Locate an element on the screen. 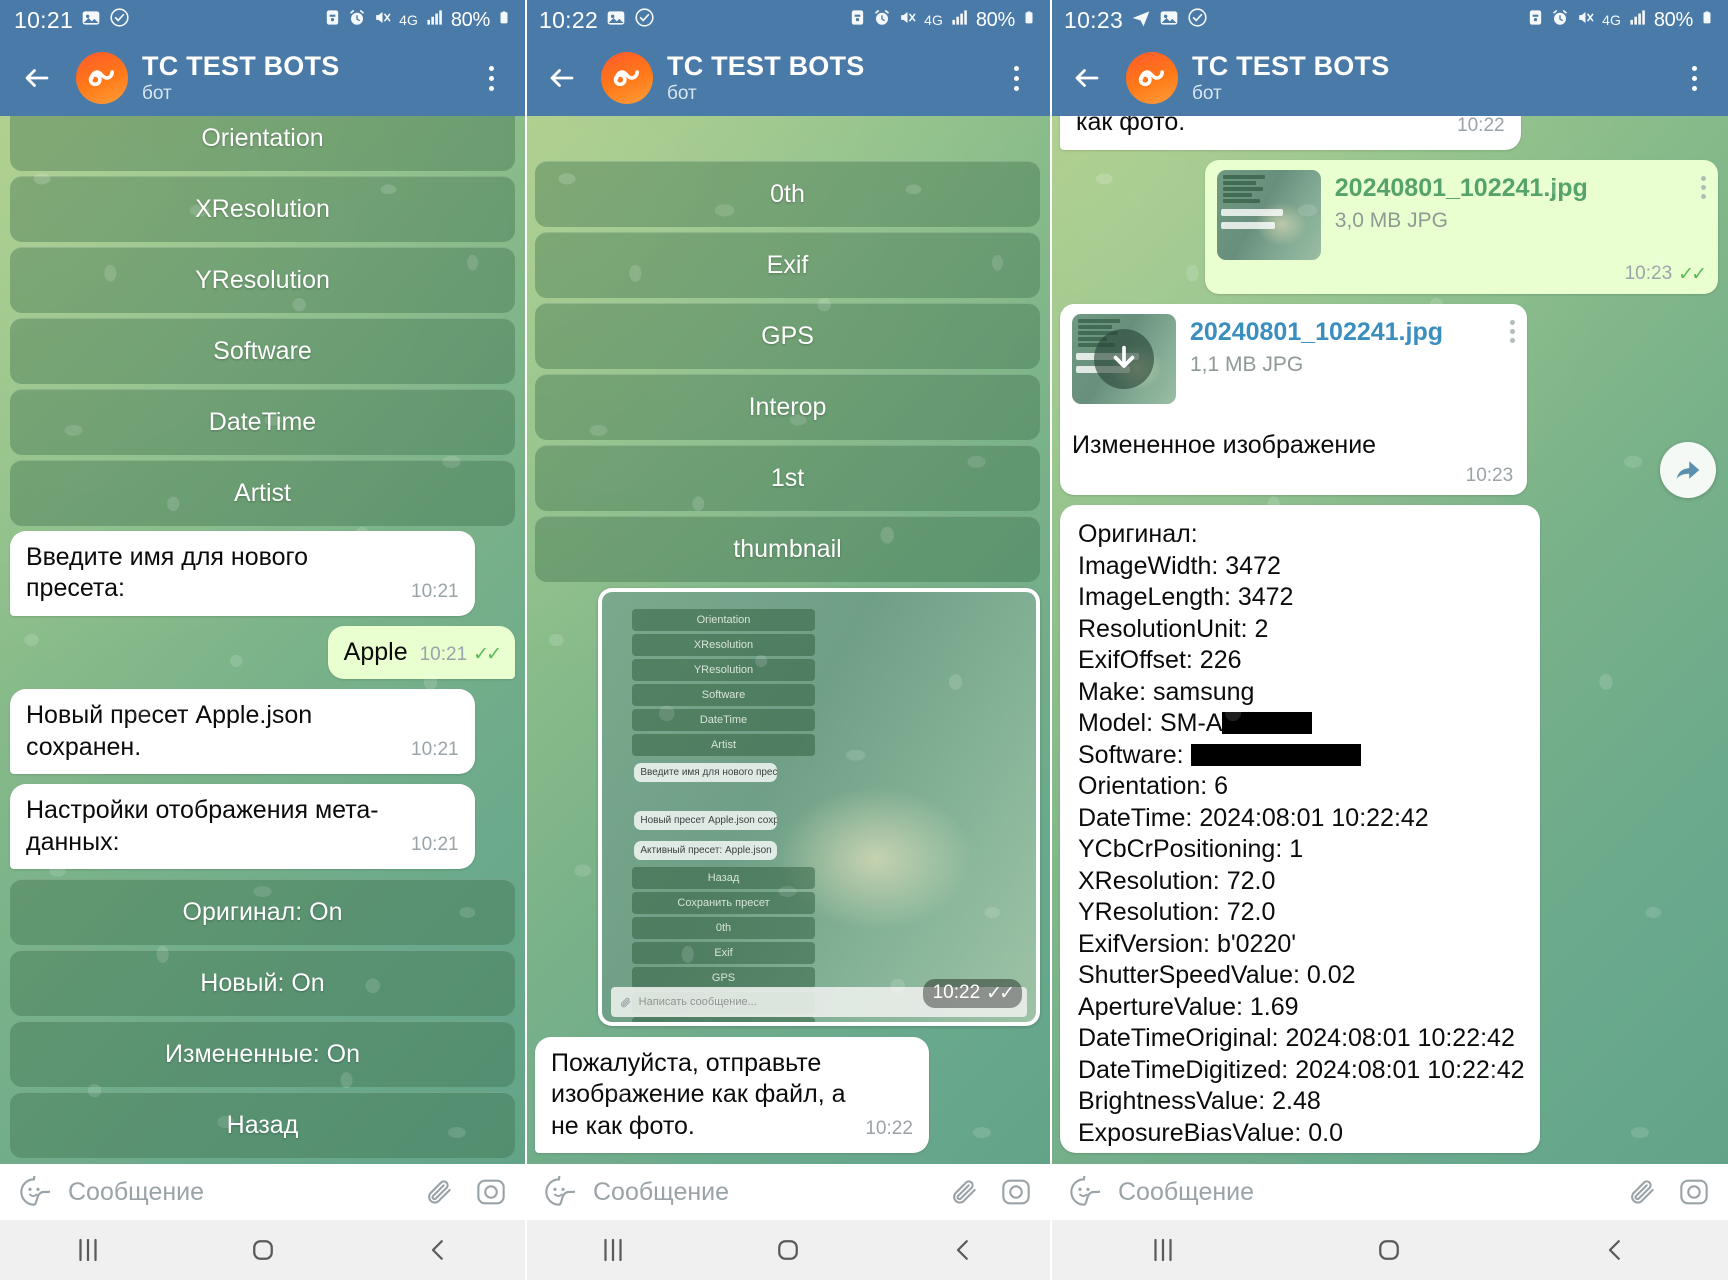 Image resolution: width=1728 pixels, height=1280 pixels. message-bubble-outgoing: Apple 10:21 ✓✓ is located at coordinates (421, 652).